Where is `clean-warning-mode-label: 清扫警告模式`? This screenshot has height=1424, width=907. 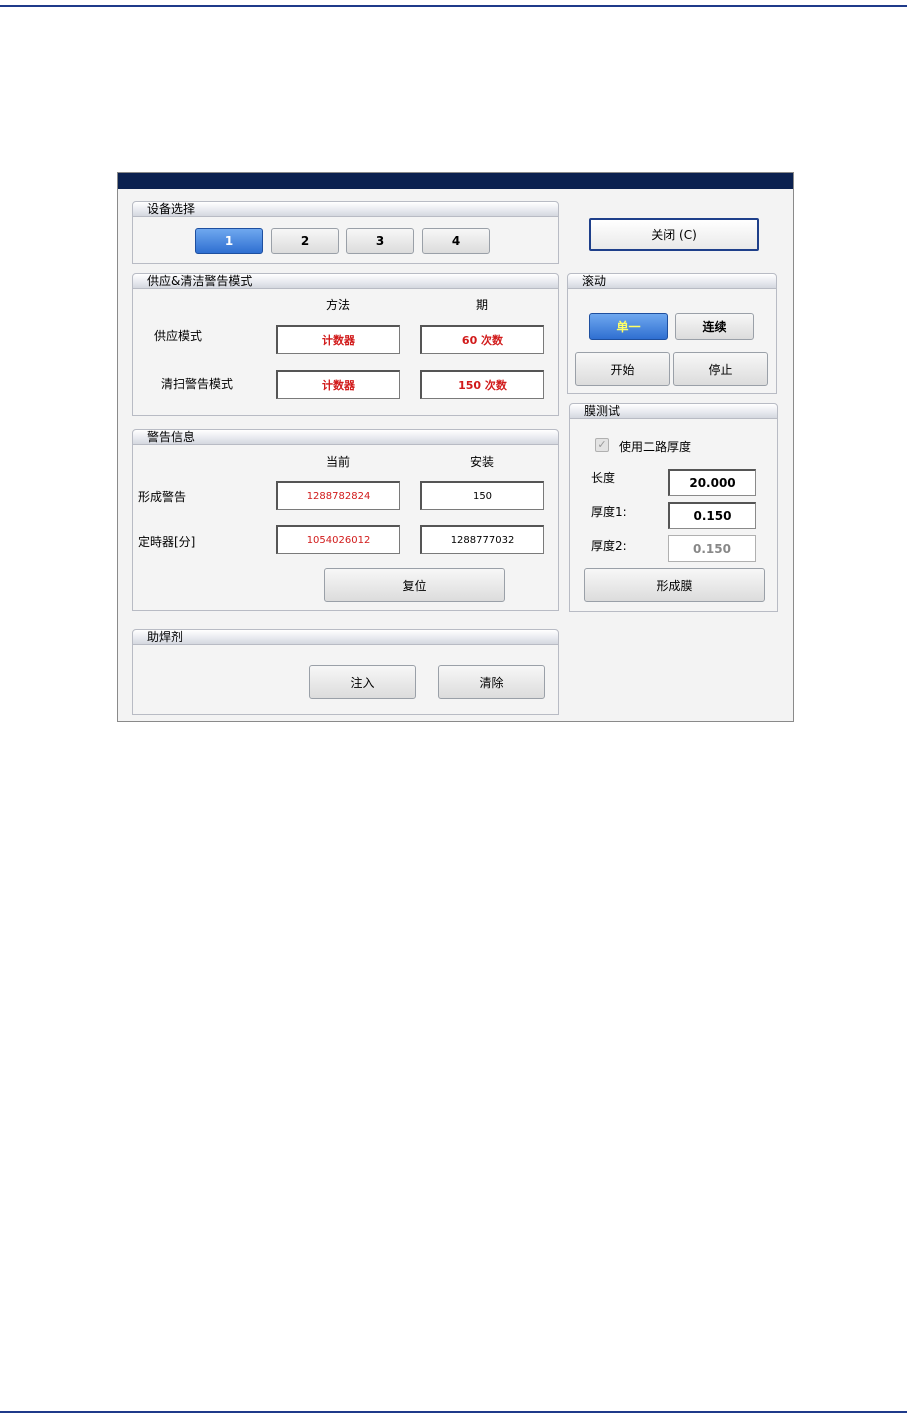 clean-warning-mode-label: 清扫警告模式 is located at coordinates (197, 384).